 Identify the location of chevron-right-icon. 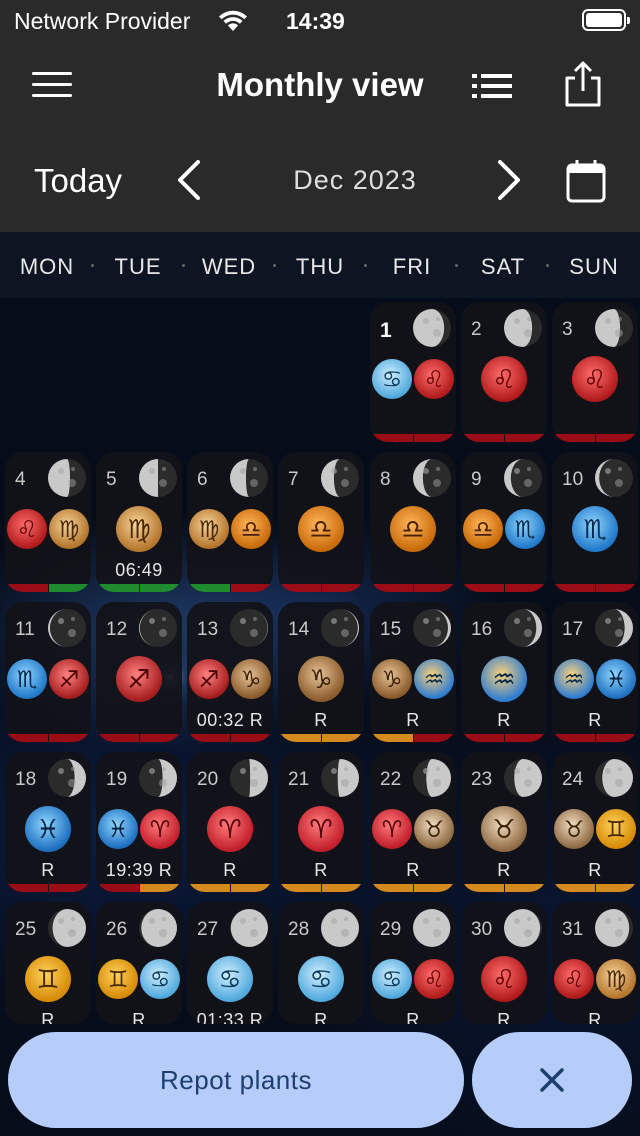
(509, 180).